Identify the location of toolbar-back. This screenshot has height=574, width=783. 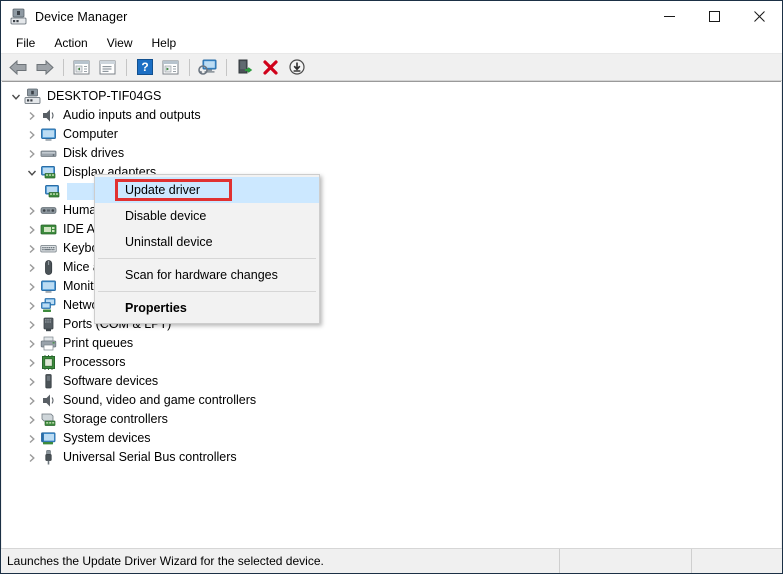
(18, 67).